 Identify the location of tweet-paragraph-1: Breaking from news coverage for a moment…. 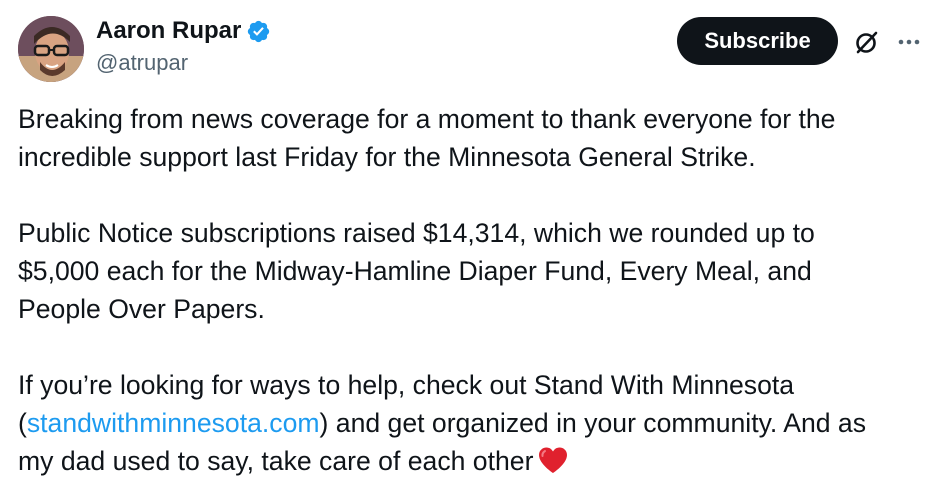
(427, 138).